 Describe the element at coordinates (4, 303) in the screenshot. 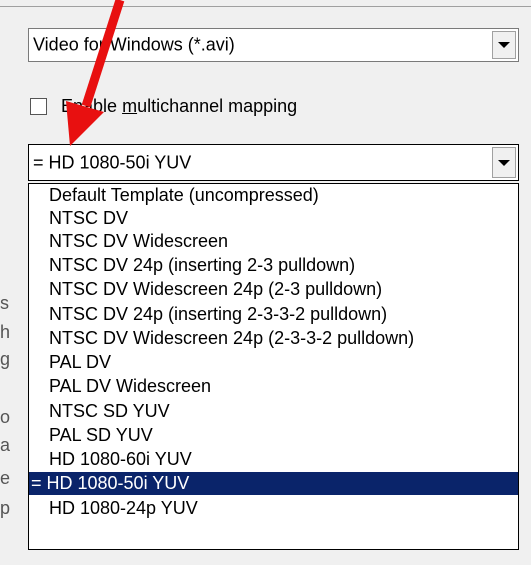

I see `background-label: s` at that location.